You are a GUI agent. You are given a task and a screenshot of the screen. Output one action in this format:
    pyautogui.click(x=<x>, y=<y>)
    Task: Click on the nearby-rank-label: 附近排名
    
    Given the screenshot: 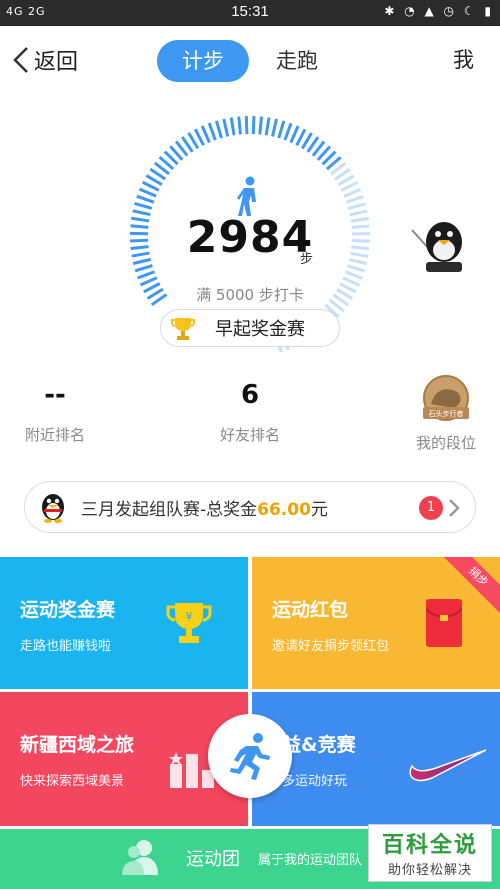 What is the action you would take?
    pyautogui.click(x=54, y=435)
    